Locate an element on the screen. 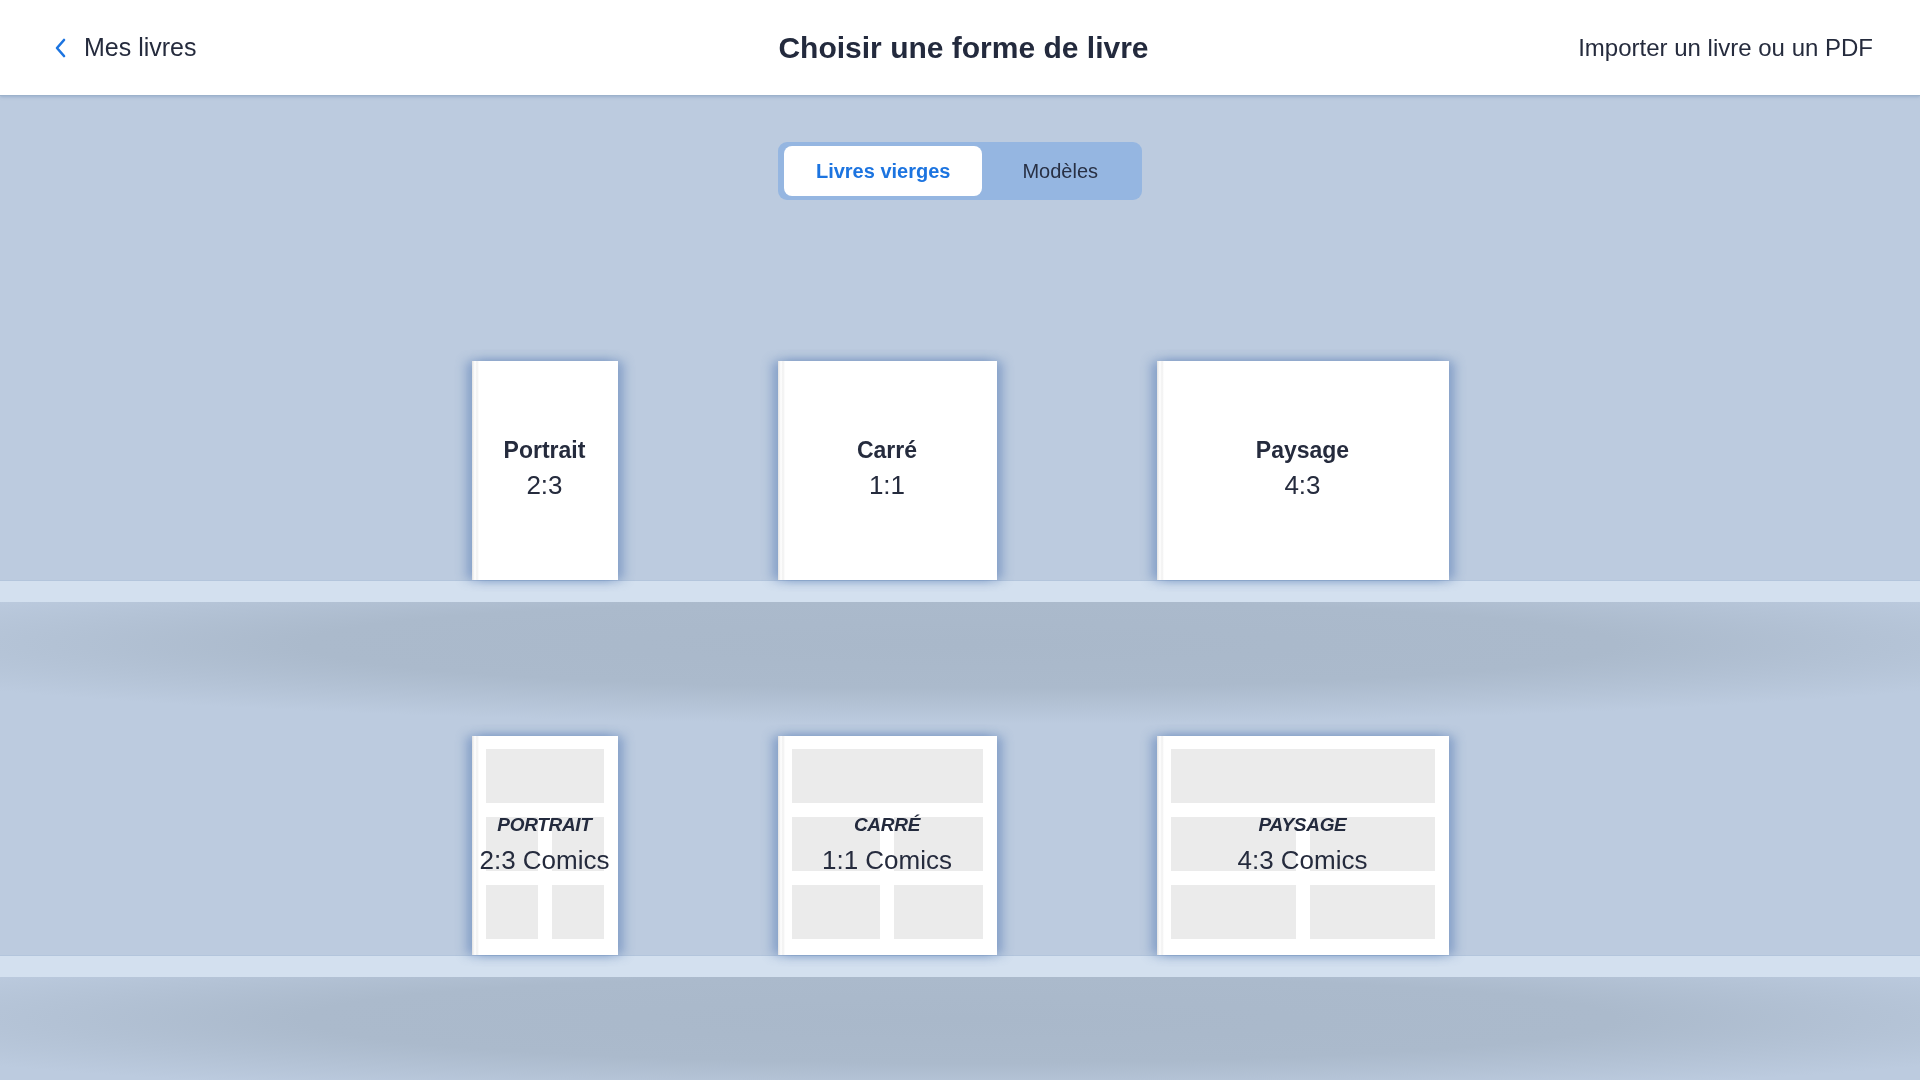  tab: Modèles is located at coordinates (1059, 171).